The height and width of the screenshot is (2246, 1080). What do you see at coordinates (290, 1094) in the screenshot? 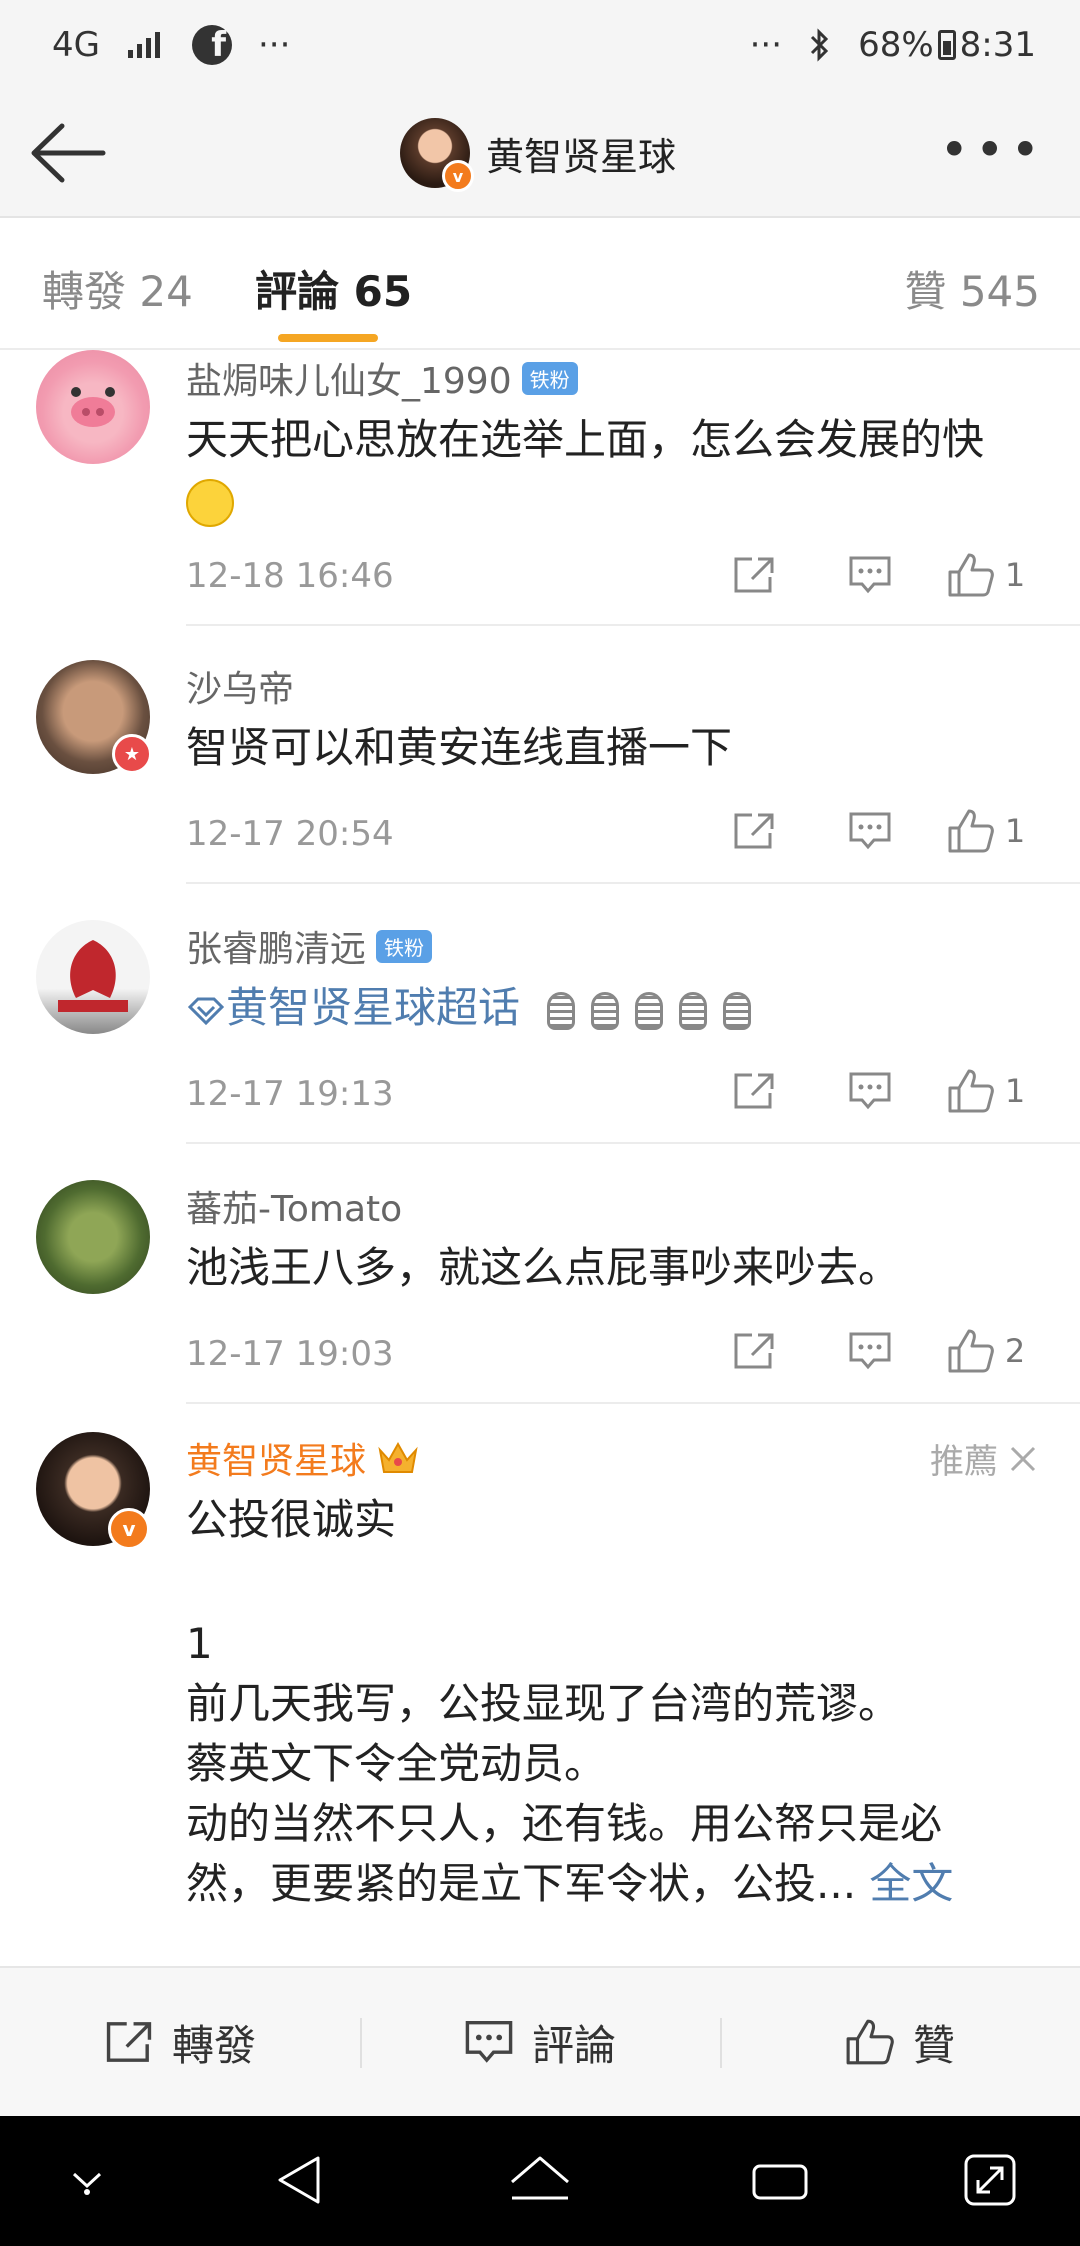
I see `comment-timestamp: 12-17 19:13` at bounding box center [290, 1094].